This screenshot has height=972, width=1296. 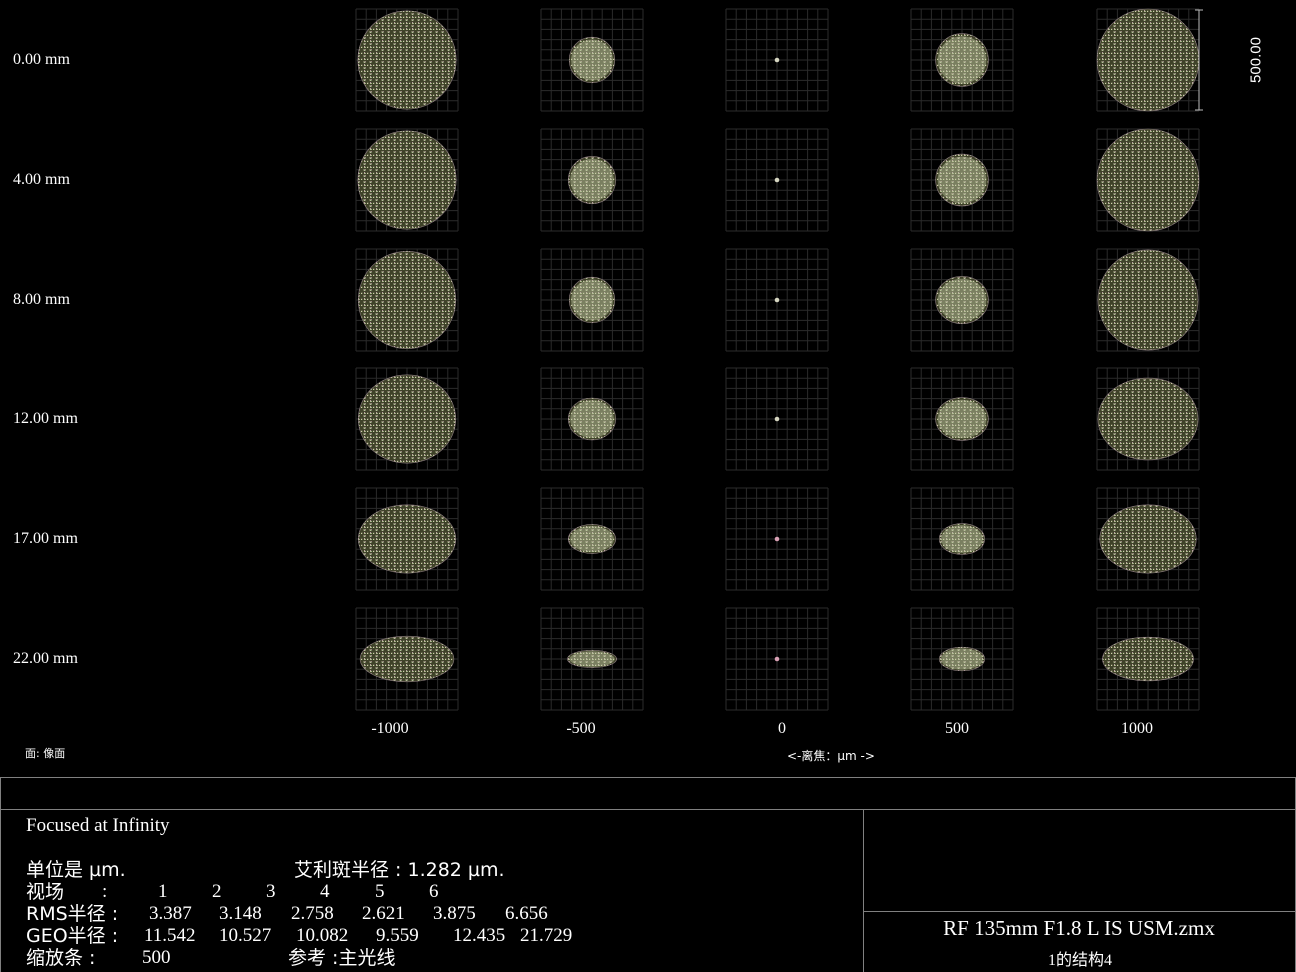 What do you see at coordinates (325, 891) in the screenshot?
I see `field-number: 4` at bounding box center [325, 891].